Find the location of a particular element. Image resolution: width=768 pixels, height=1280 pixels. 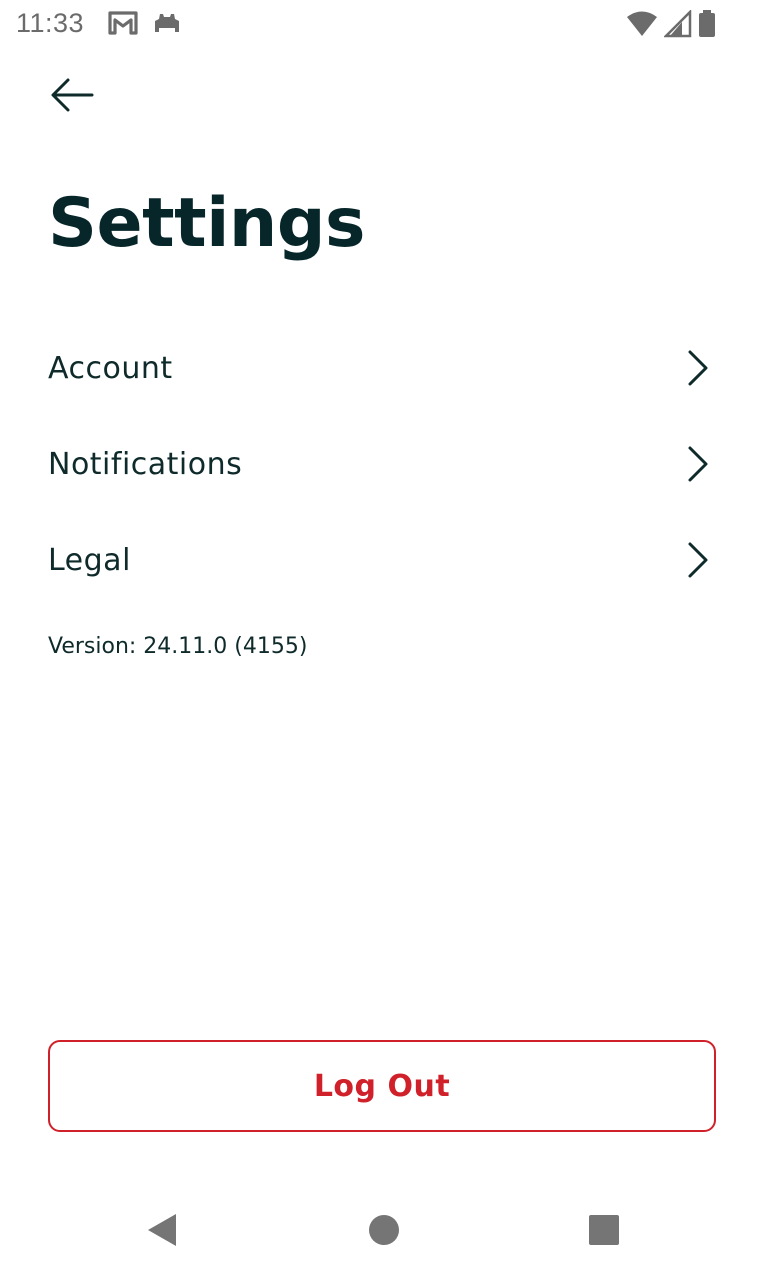

gmail-icon is located at coordinates (123, 25).